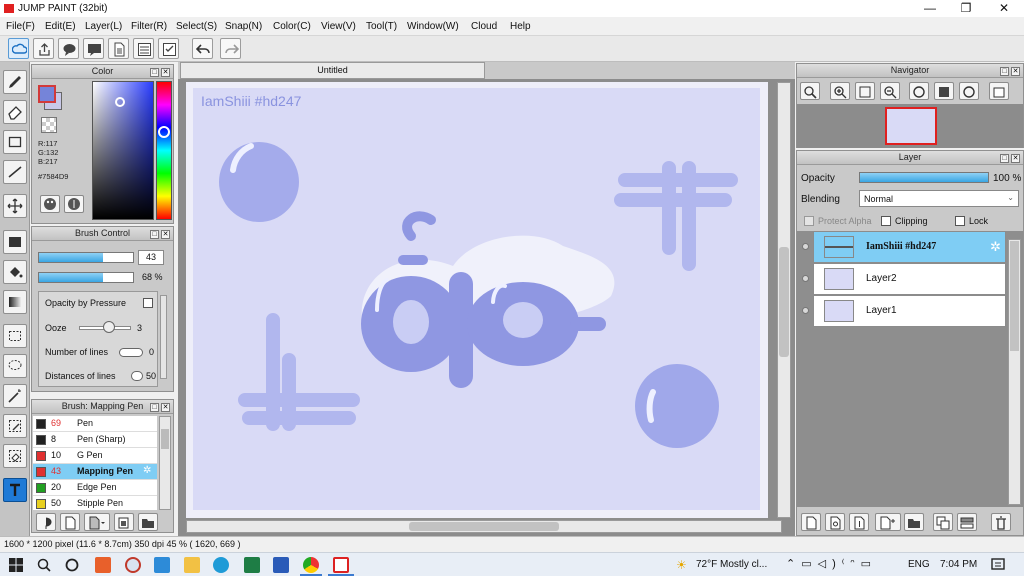 The height and width of the screenshot is (576, 1024). What do you see at coordinates (143, 48) in the screenshot?
I see `list-button` at bounding box center [143, 48].